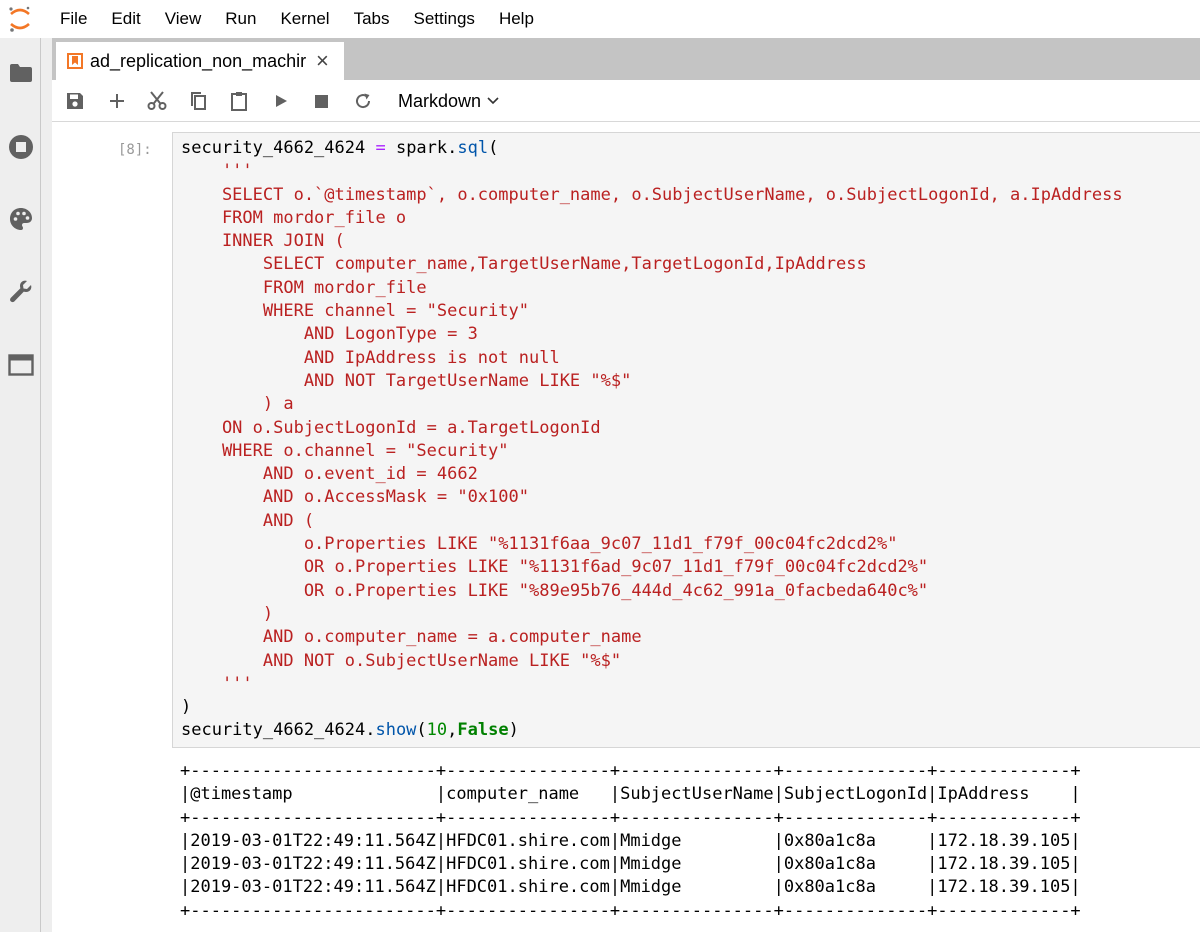 This screenshot has height=932, width=1200. What do you see at coordinates (125, 19) in the screenshot?
I see `menu-edit: Edit` at bounding box center [125, 19].